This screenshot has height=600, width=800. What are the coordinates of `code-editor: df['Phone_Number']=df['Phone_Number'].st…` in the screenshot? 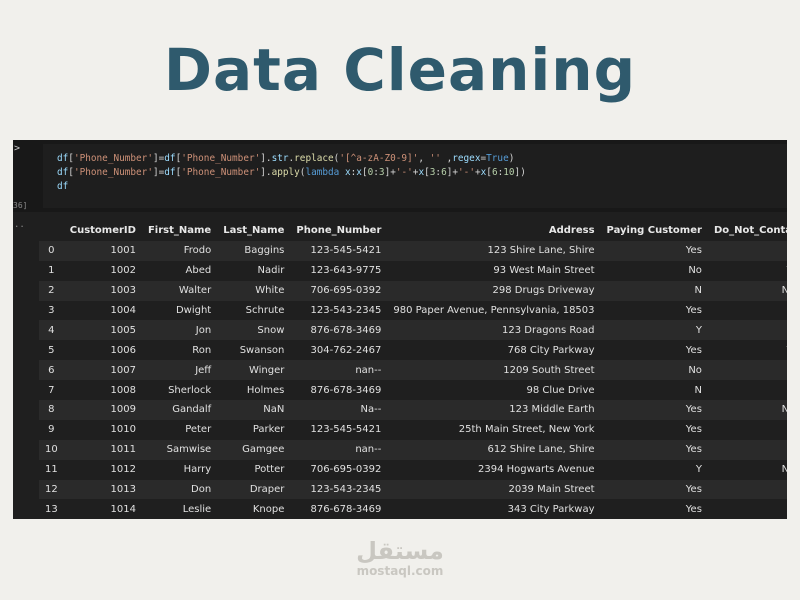 It's located at (415, 176).